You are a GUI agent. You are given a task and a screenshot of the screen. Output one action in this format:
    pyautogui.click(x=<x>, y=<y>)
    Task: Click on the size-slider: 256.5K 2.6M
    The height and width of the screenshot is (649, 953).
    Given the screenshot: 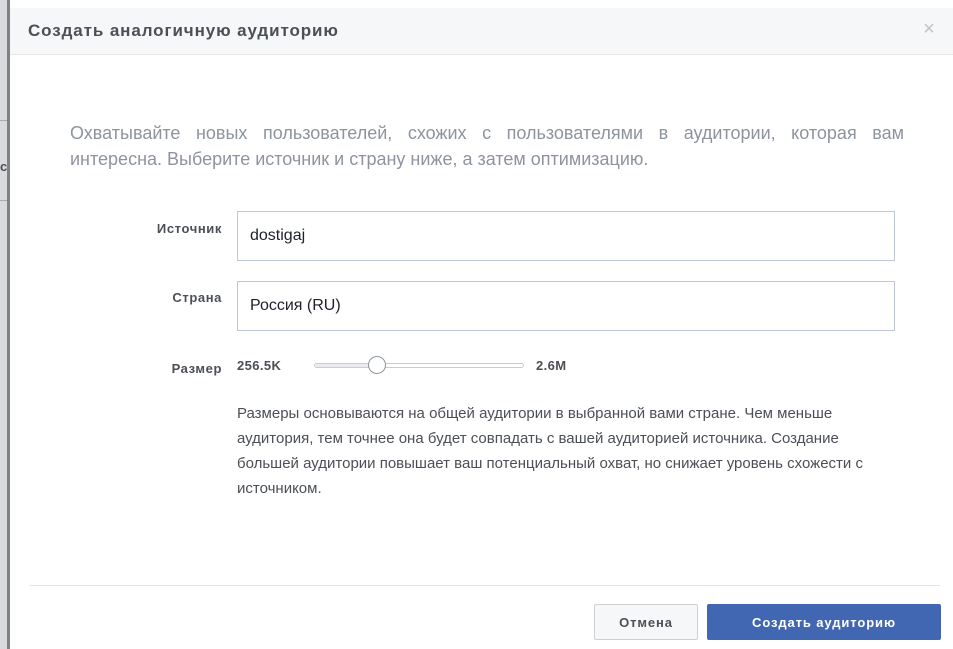 What is the action you would take?
    pyautogui.click(x=537, y=366)
    